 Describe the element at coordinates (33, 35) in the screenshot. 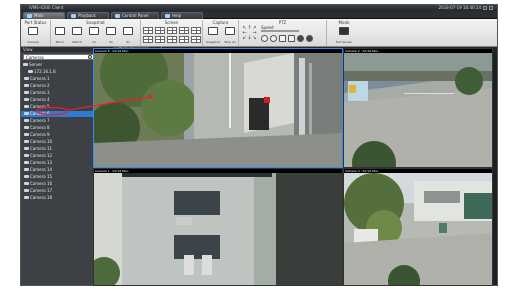

I see `camera-button: Camera` at that location.